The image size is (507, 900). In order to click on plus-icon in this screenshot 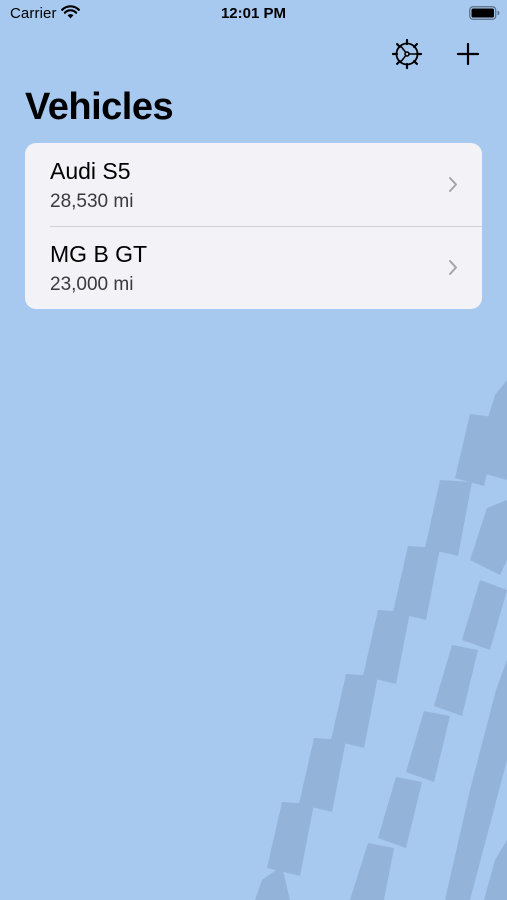, I will do `click(468, 54)`.